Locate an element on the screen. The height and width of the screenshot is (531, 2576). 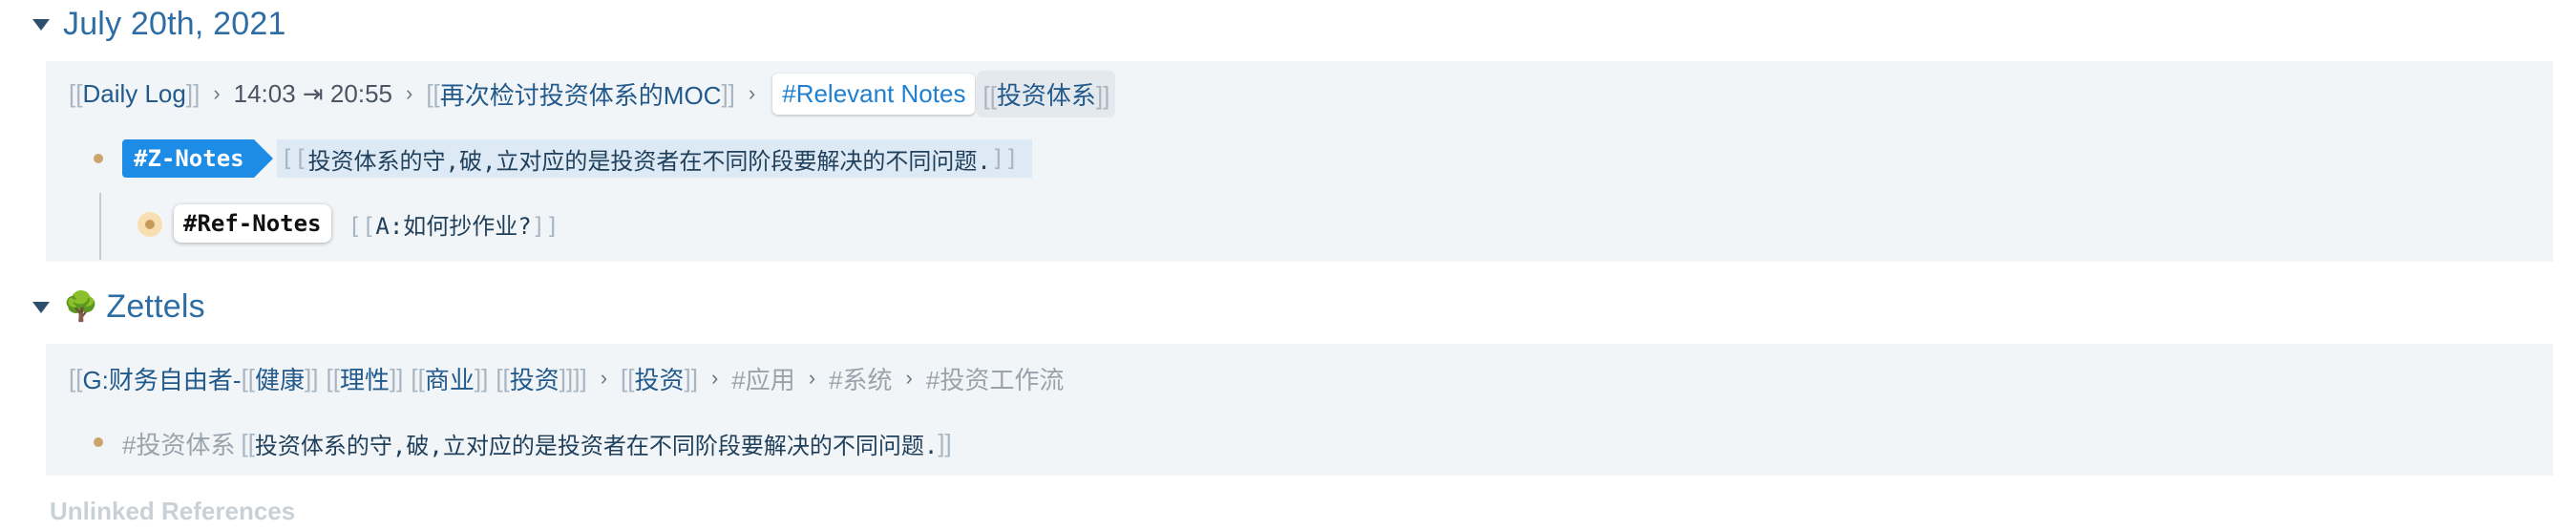
breadcrumb-link-moc: 再次检讨投资体系的MOC is located at coordinates (581, 94).